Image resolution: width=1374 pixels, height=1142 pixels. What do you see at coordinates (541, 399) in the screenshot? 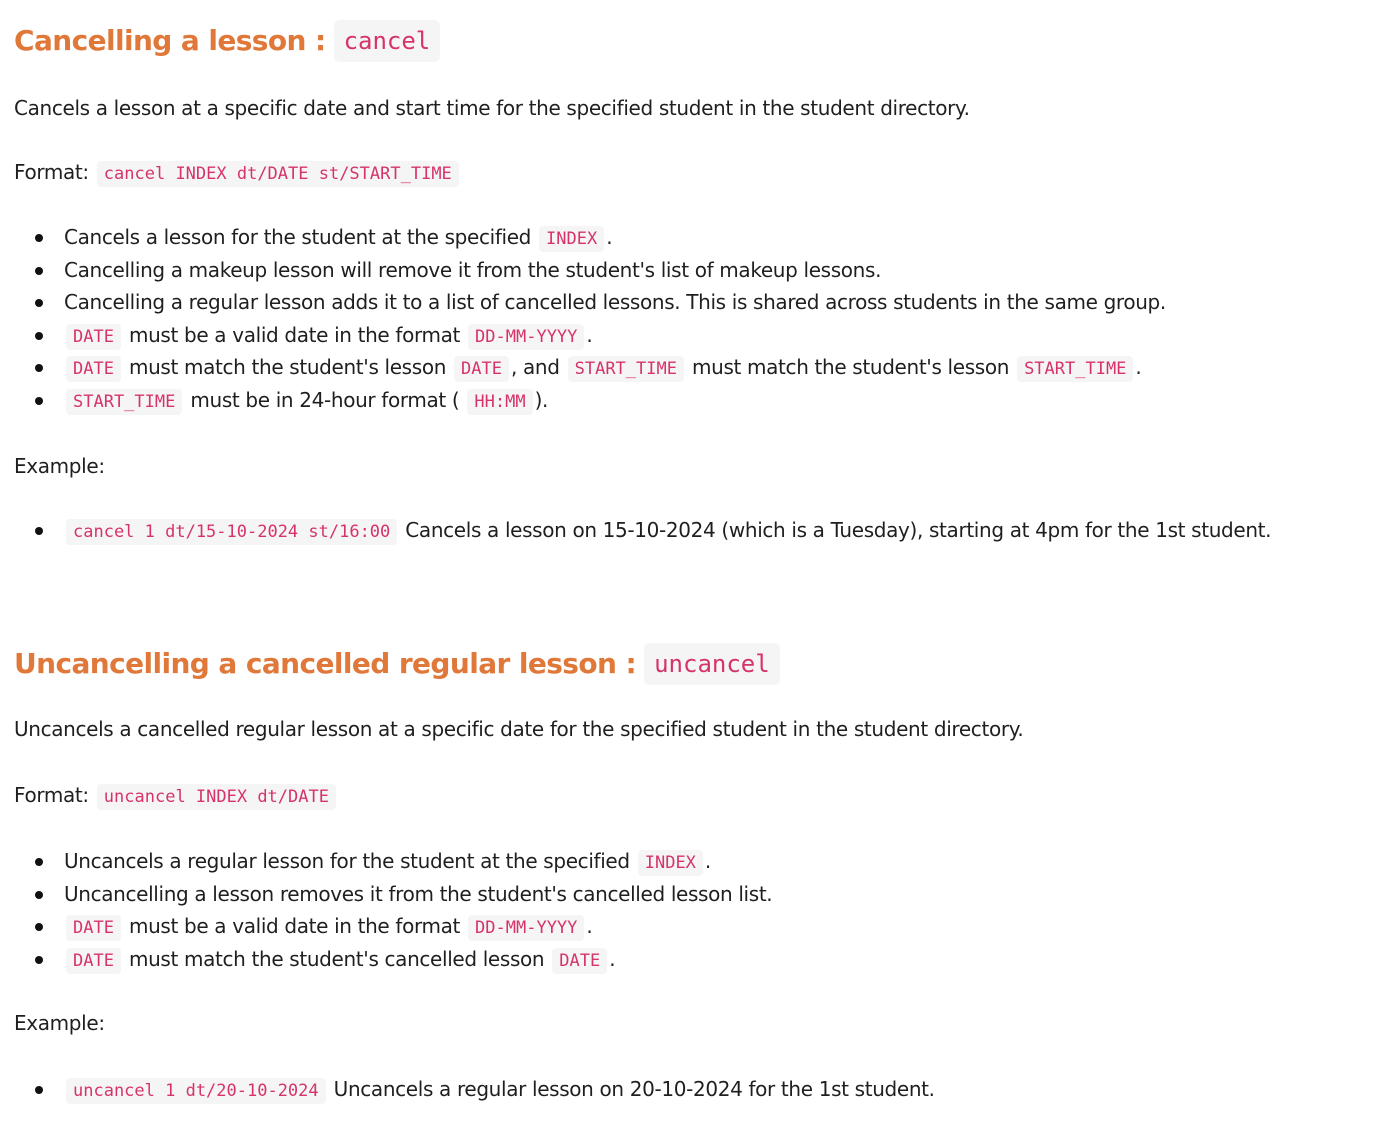
I see `list-text: ).` at bounding box center [541, 399].